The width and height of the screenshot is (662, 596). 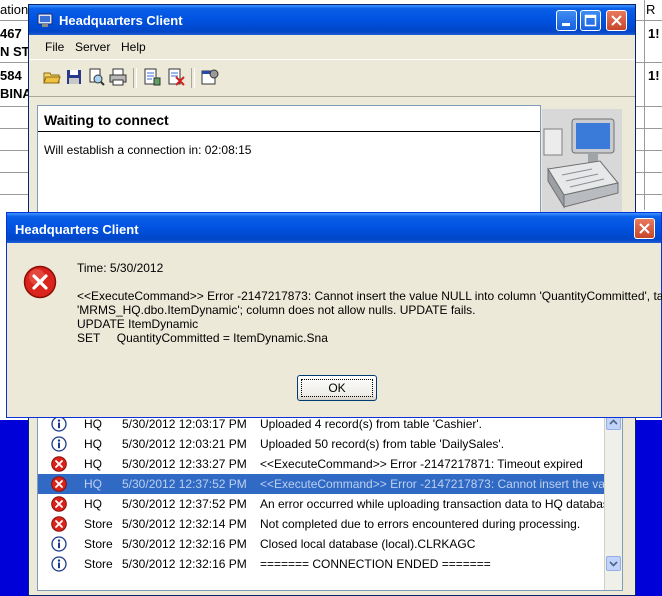 I want to click on ok-button: OK, so click(x=337, y=388).